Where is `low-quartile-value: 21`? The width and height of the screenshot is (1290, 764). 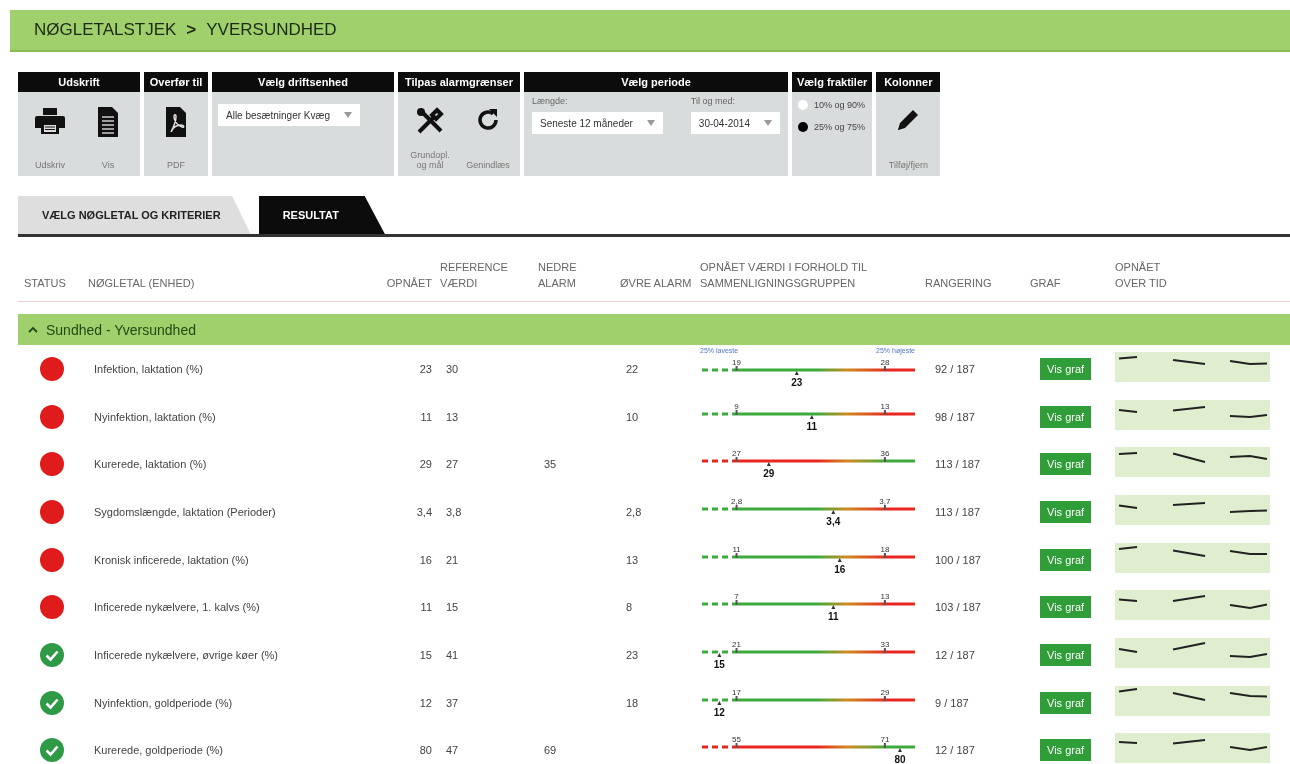
low-quartile-value: 21 is located at coordinates (736, 644).